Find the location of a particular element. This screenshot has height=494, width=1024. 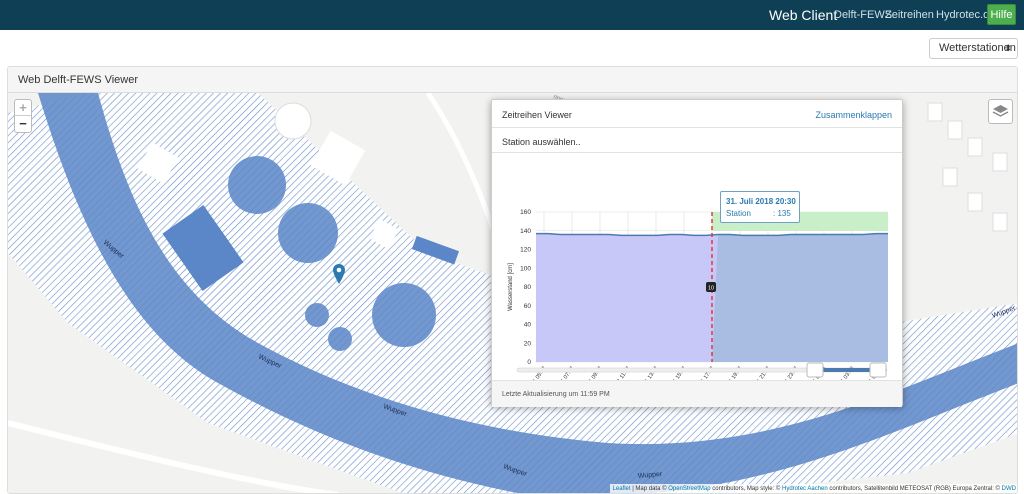

y-tick-label: 40 is located at coordinates (528, 325).